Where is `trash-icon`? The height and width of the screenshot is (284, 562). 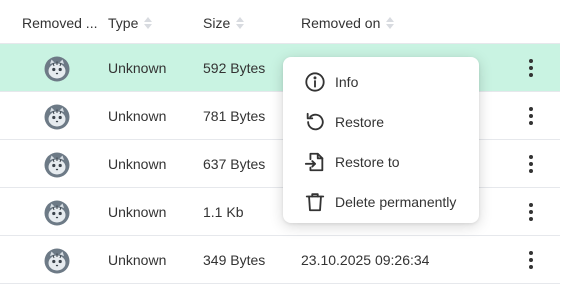 trash-icon is located at coordinates (315, 202).